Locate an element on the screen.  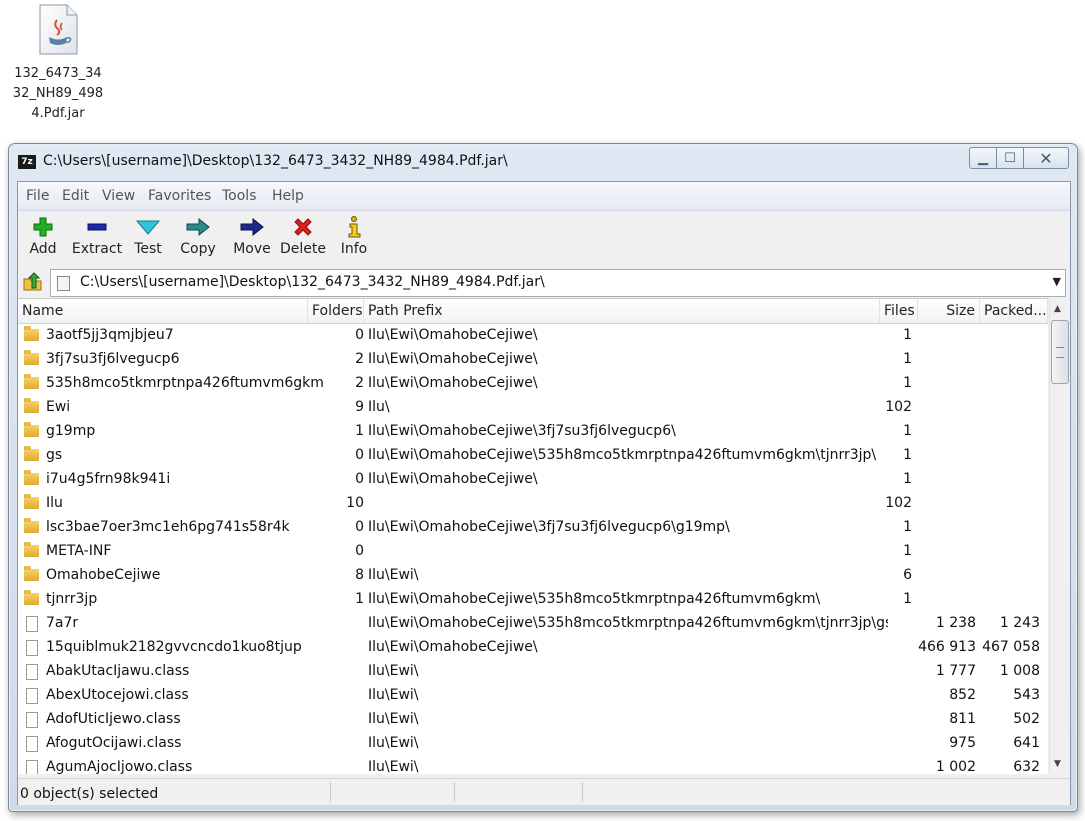
table-row: Ewi 9 Ilu\ 102 is located at coordinates (533, 407).